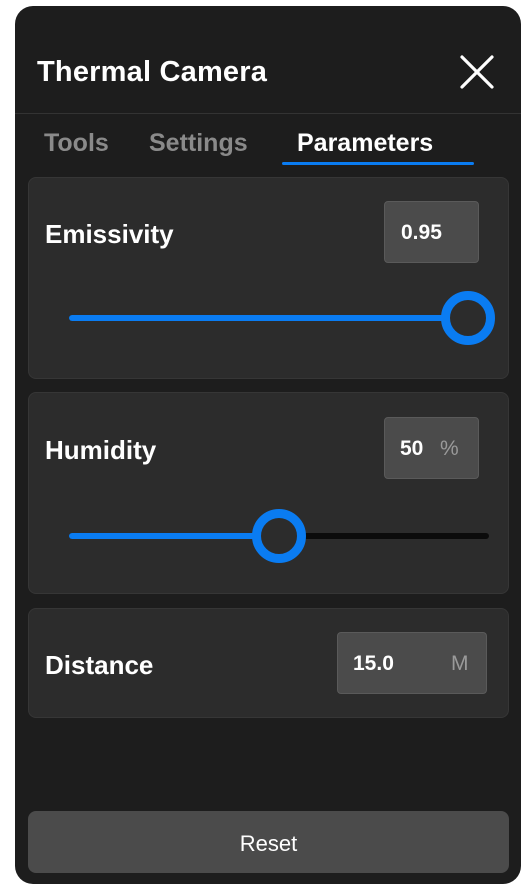 The height and width of the screenshot is (884, 521). Describe the element at coordinates (421, 232) in the screenshot. I see `emissivity-value: 0.95` at that location.